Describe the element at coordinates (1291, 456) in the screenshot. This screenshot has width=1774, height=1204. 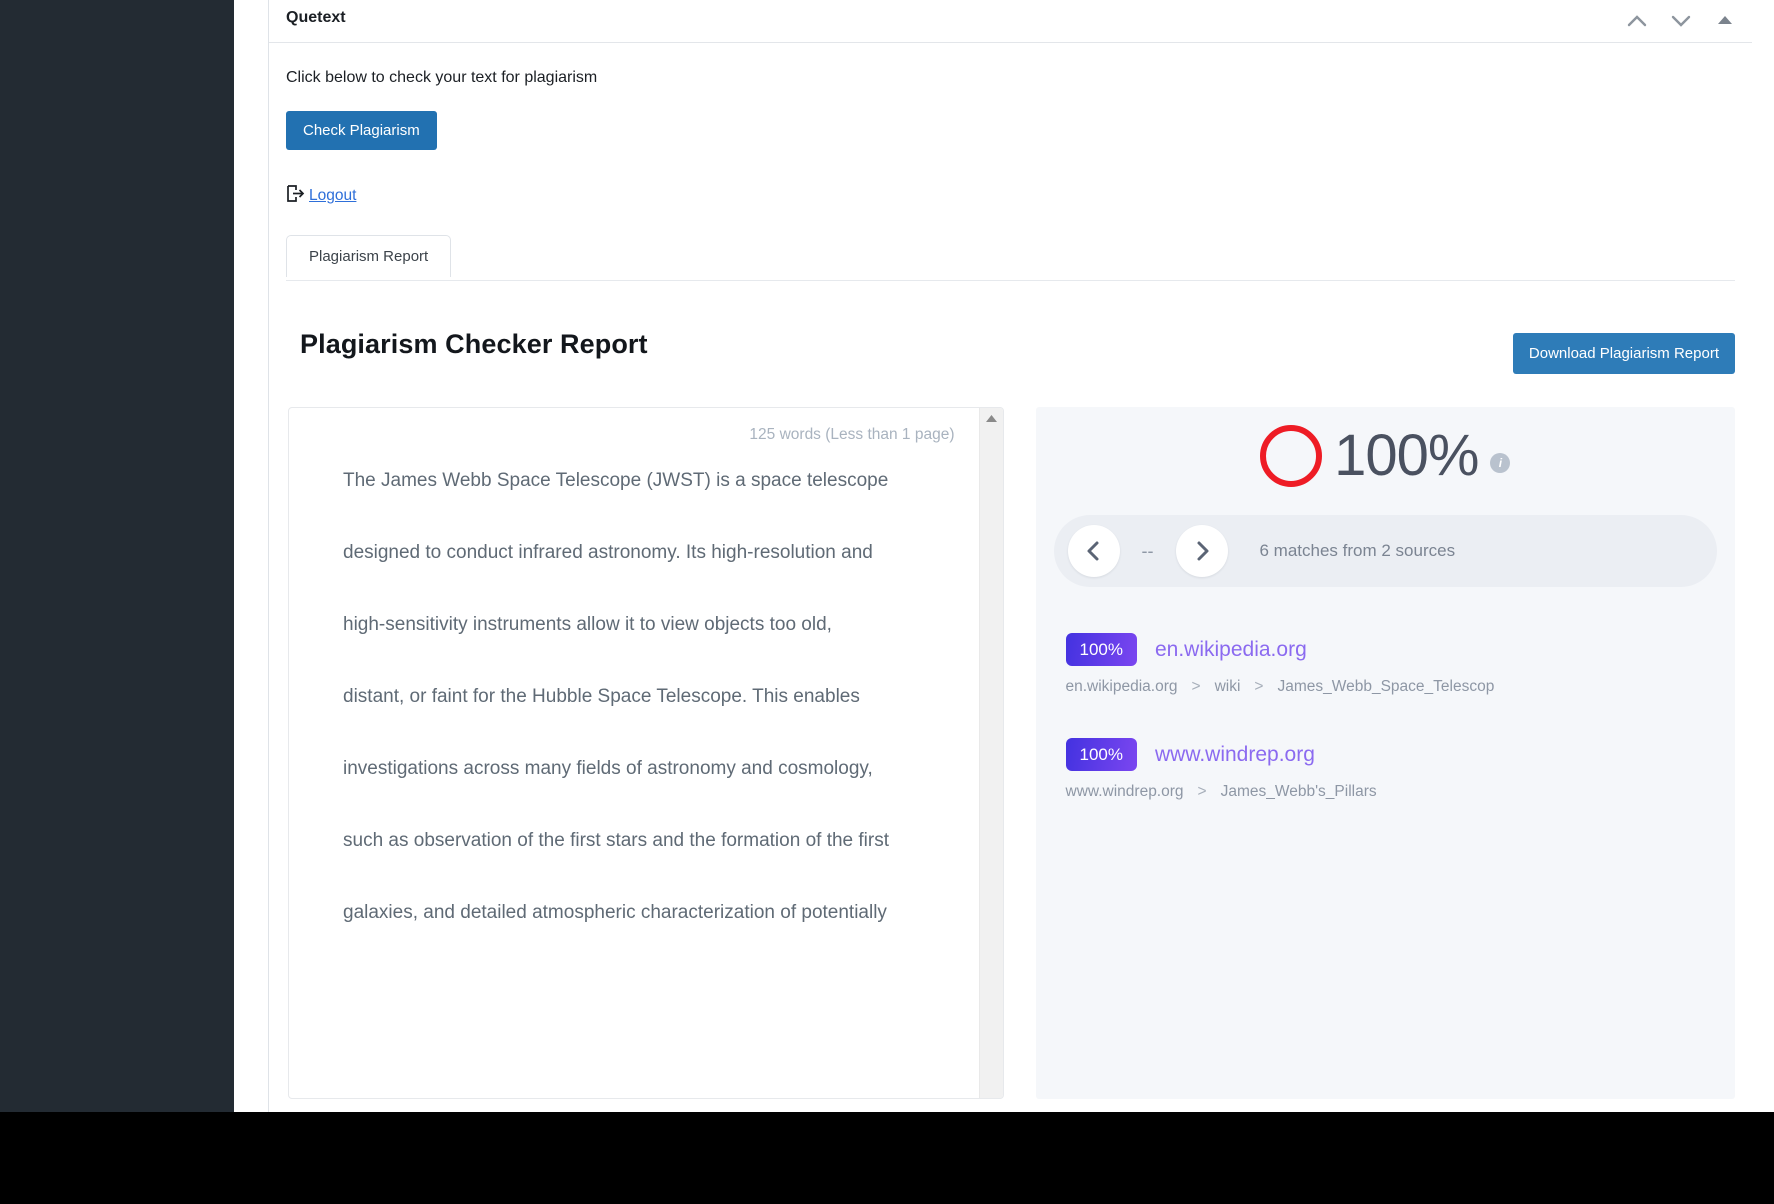
I see `score-ring-icon` at that location.